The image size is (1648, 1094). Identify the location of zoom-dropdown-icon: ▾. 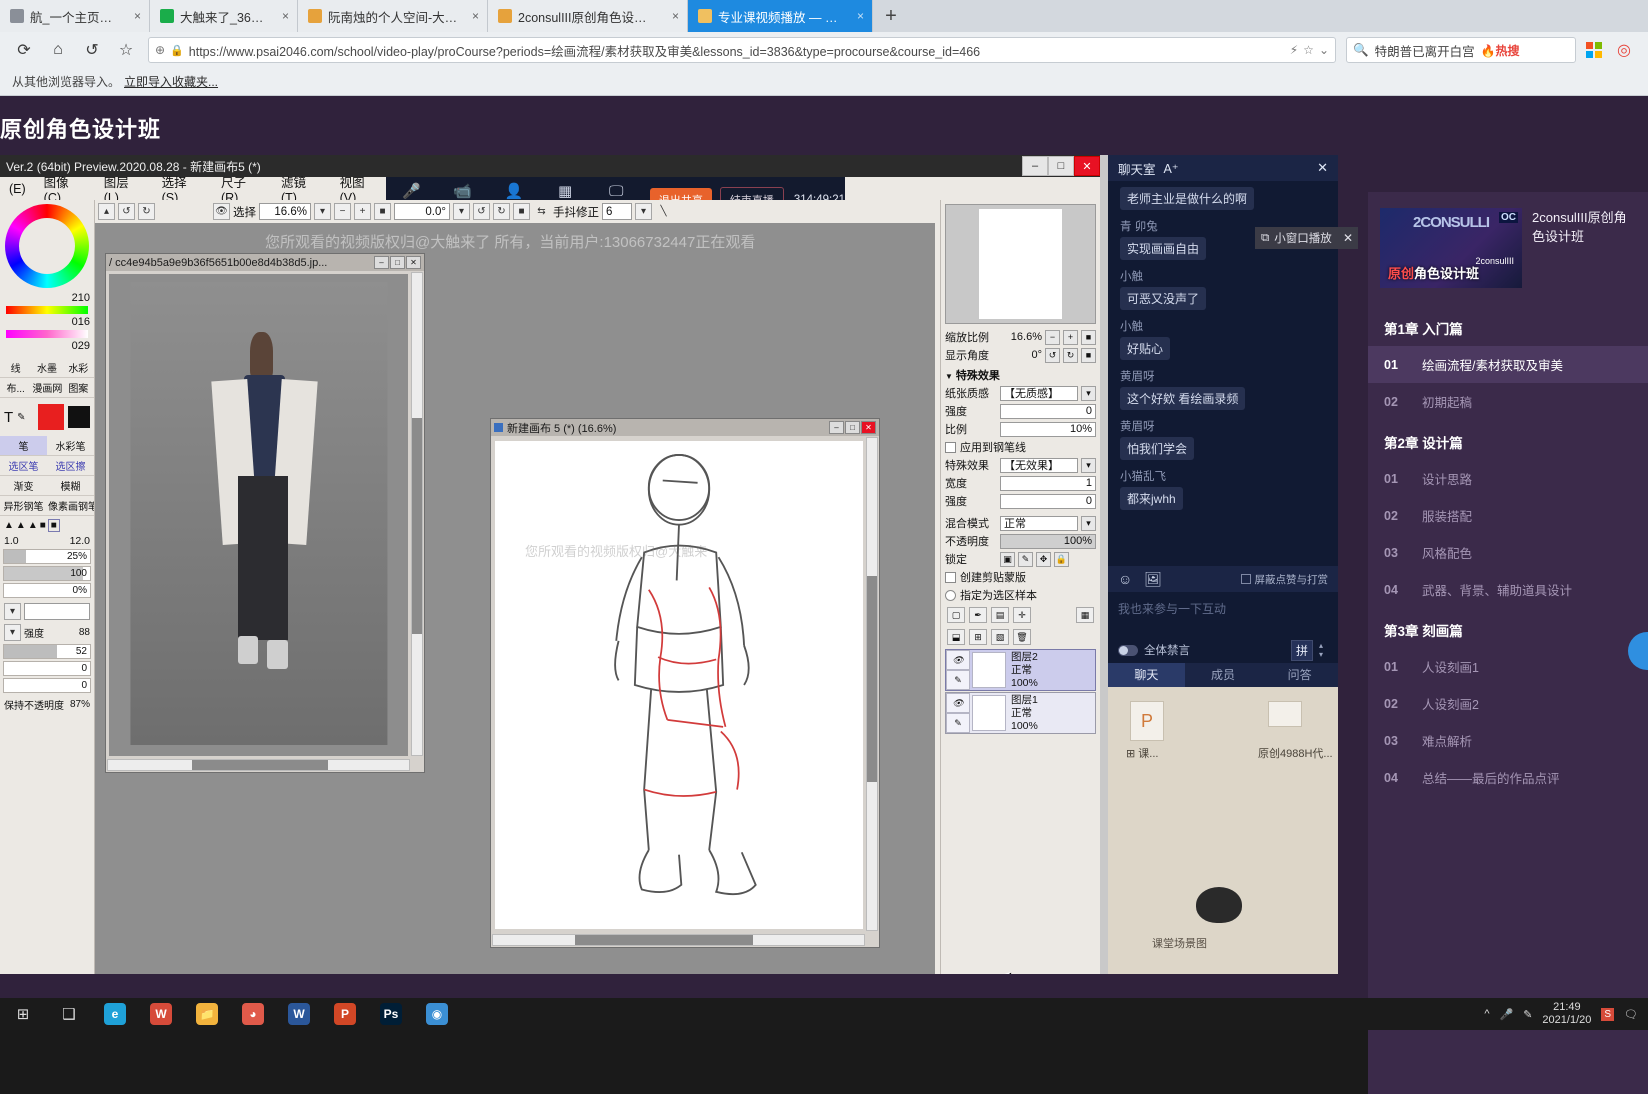
(322, 211).